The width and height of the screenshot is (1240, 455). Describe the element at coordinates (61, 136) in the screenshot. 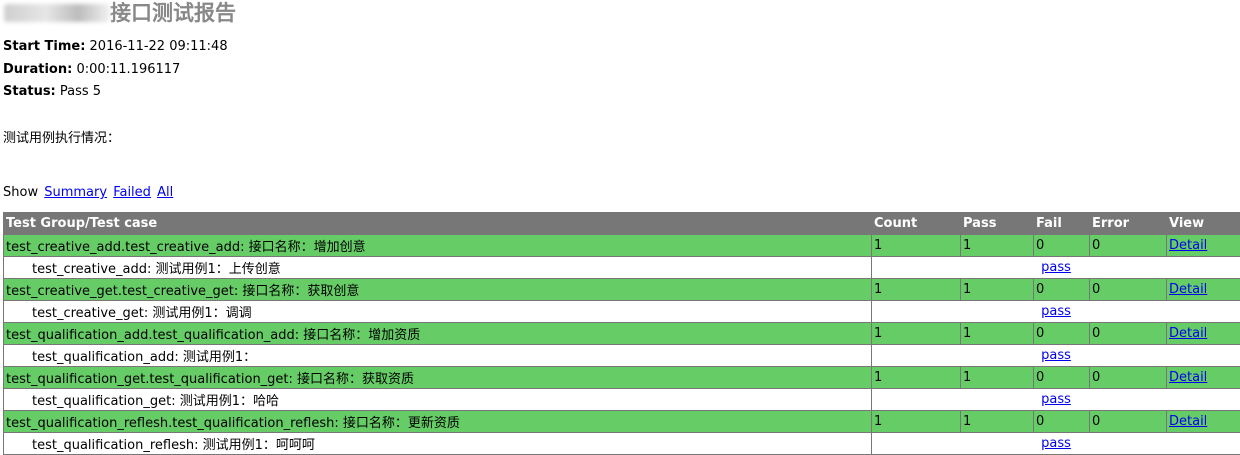

I see `report-description: 测试用例执行情况：` at that location.